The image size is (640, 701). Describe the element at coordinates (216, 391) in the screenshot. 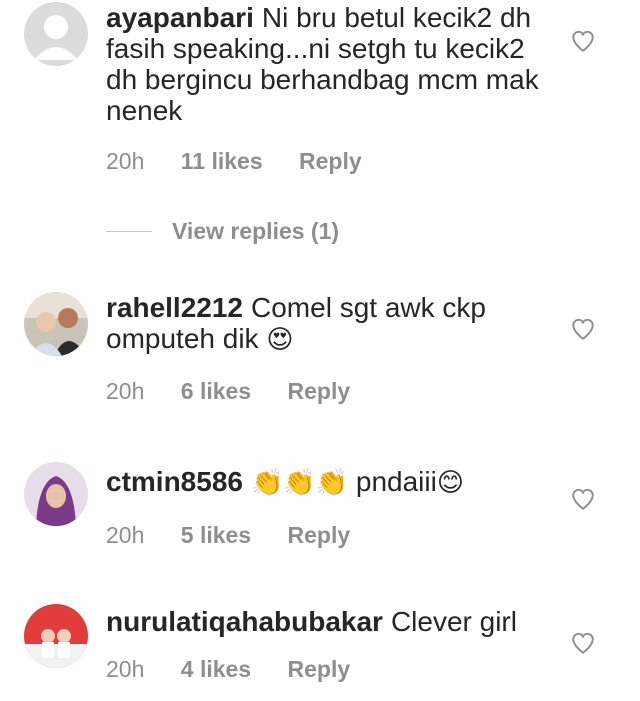

I see `comment-likes: 6 likes` at that location.